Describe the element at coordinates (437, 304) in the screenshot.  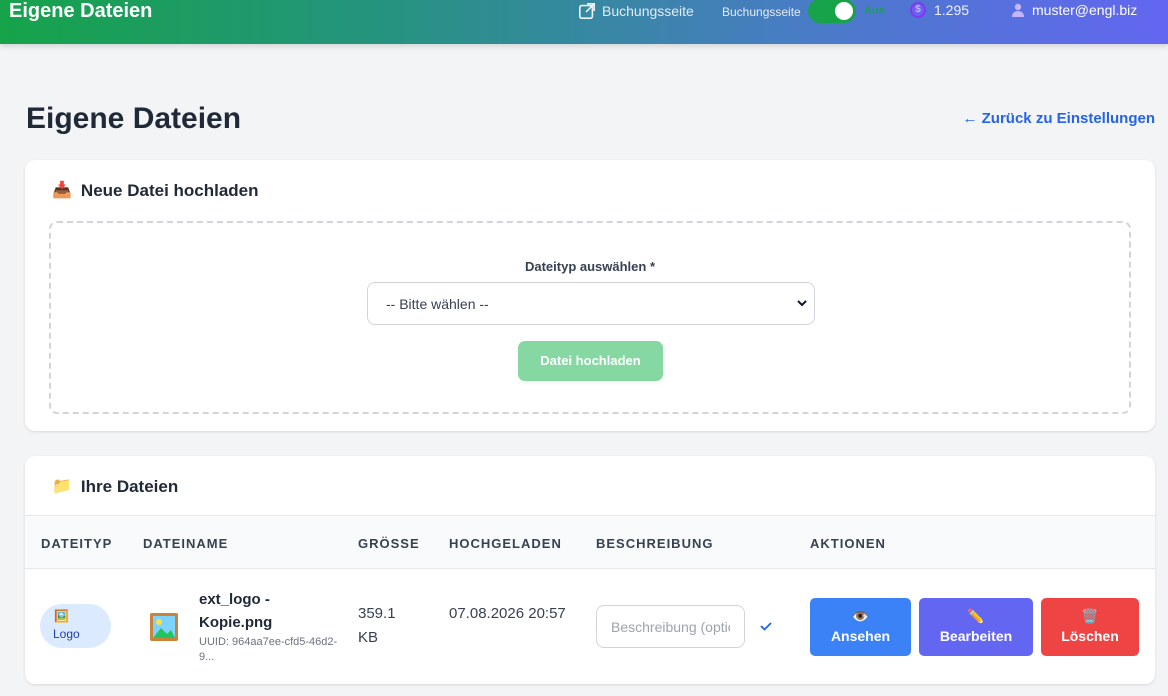
I see `filetype-select-value: -- Bitte wählen --` at that location.